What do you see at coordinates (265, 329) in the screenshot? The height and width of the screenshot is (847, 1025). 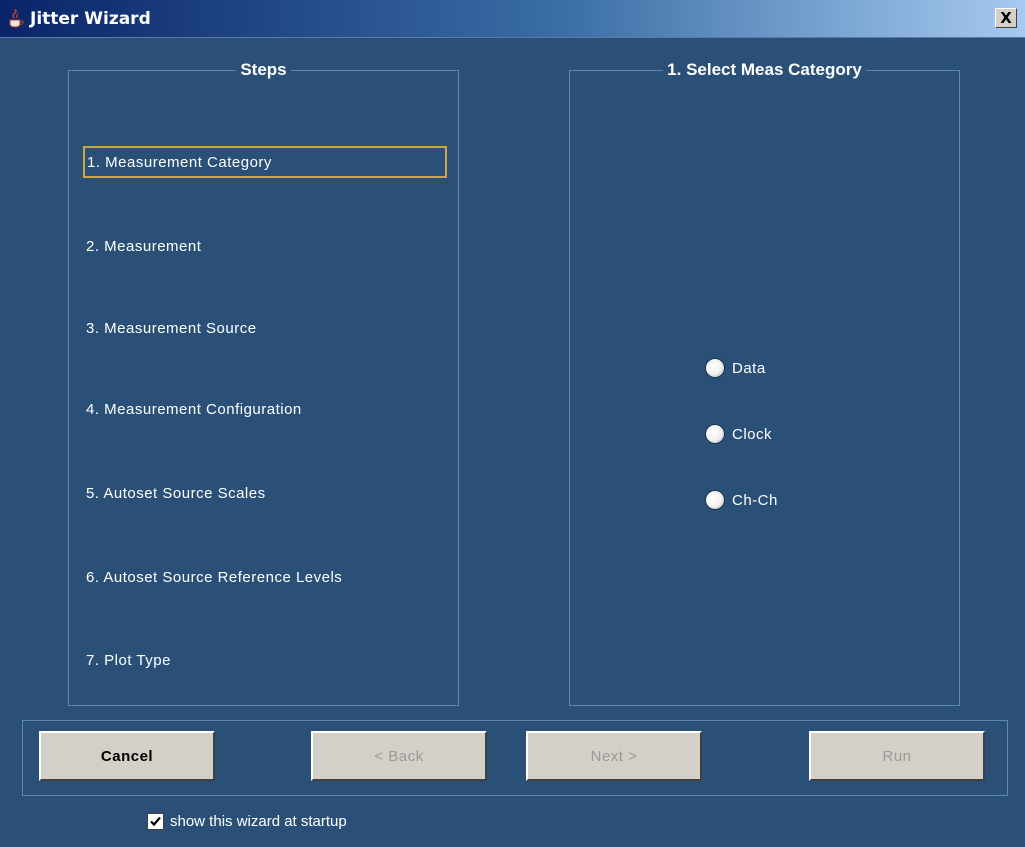 I see `step-measurement-source: 3. Measurement Source` at bounding box center [265, 329].